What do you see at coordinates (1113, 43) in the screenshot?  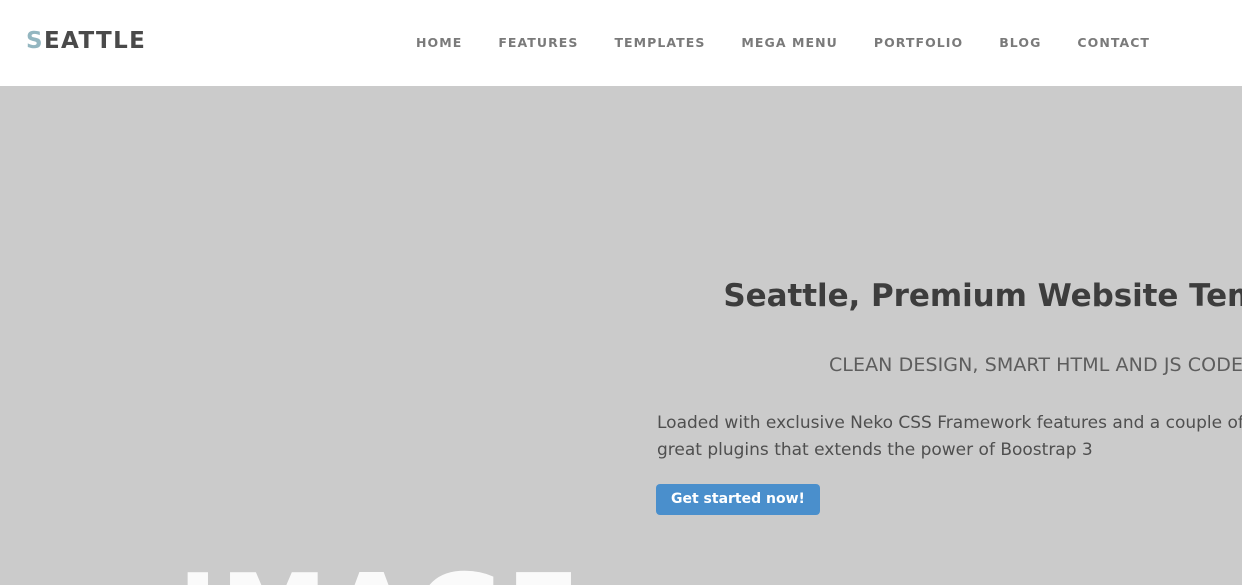 I see `nav-item-contact: CONTACT` at bounding box center [1113, 43].